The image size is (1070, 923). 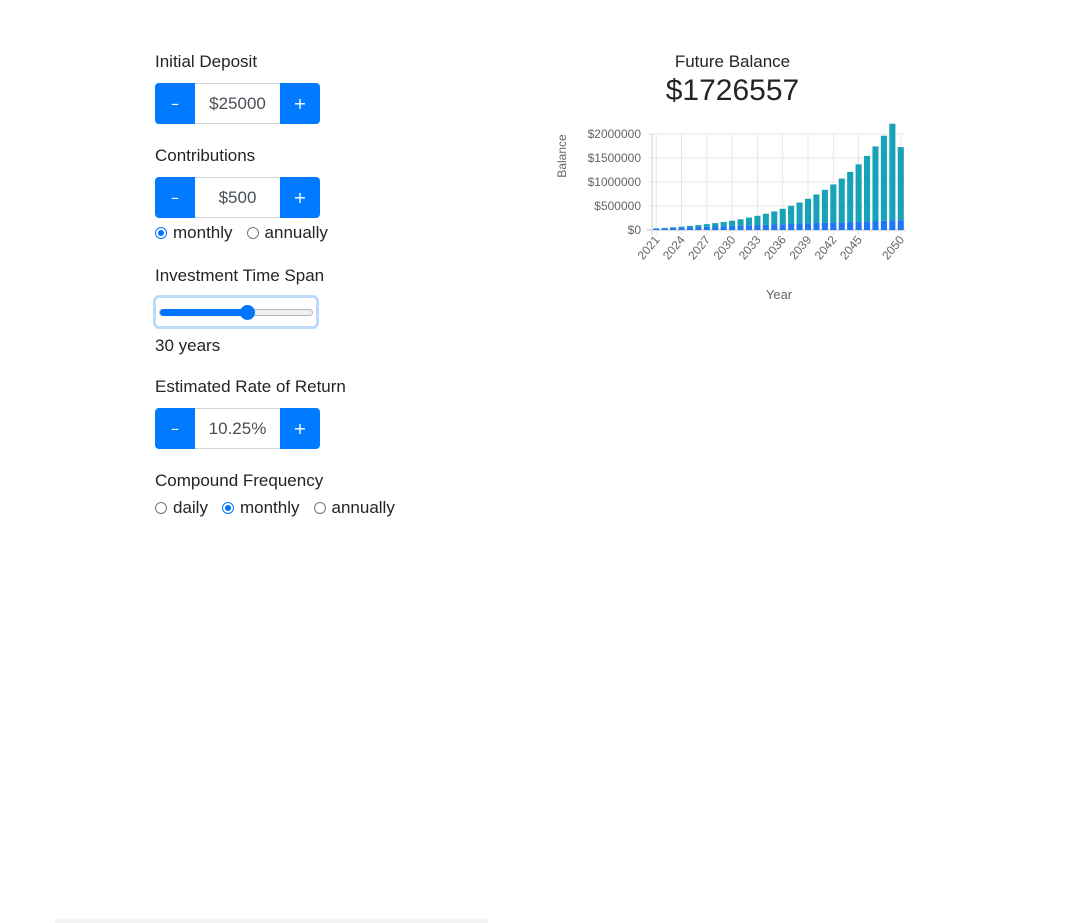 What do you see at coordinates (300, 197) in the screenshot?
I see `contributions-increment-button: +` at bounding box center [300, 197].